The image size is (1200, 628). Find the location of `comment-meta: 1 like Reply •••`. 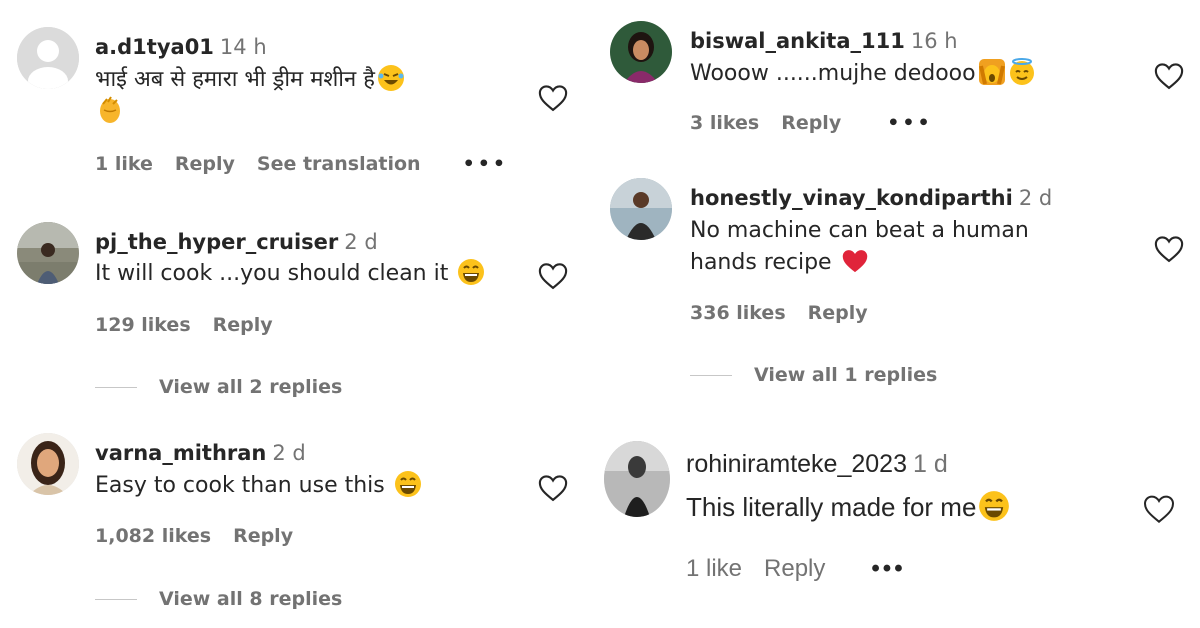

comment-meta: 1 like Reply ••• is located at coordinates (807, 569).